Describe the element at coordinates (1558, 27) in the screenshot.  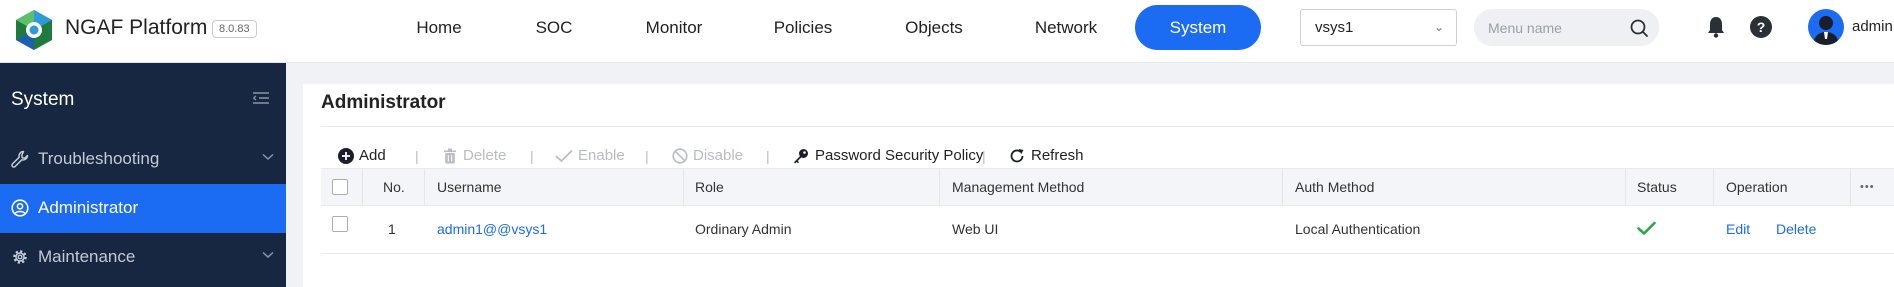
I see `menu-search-input` at that location.